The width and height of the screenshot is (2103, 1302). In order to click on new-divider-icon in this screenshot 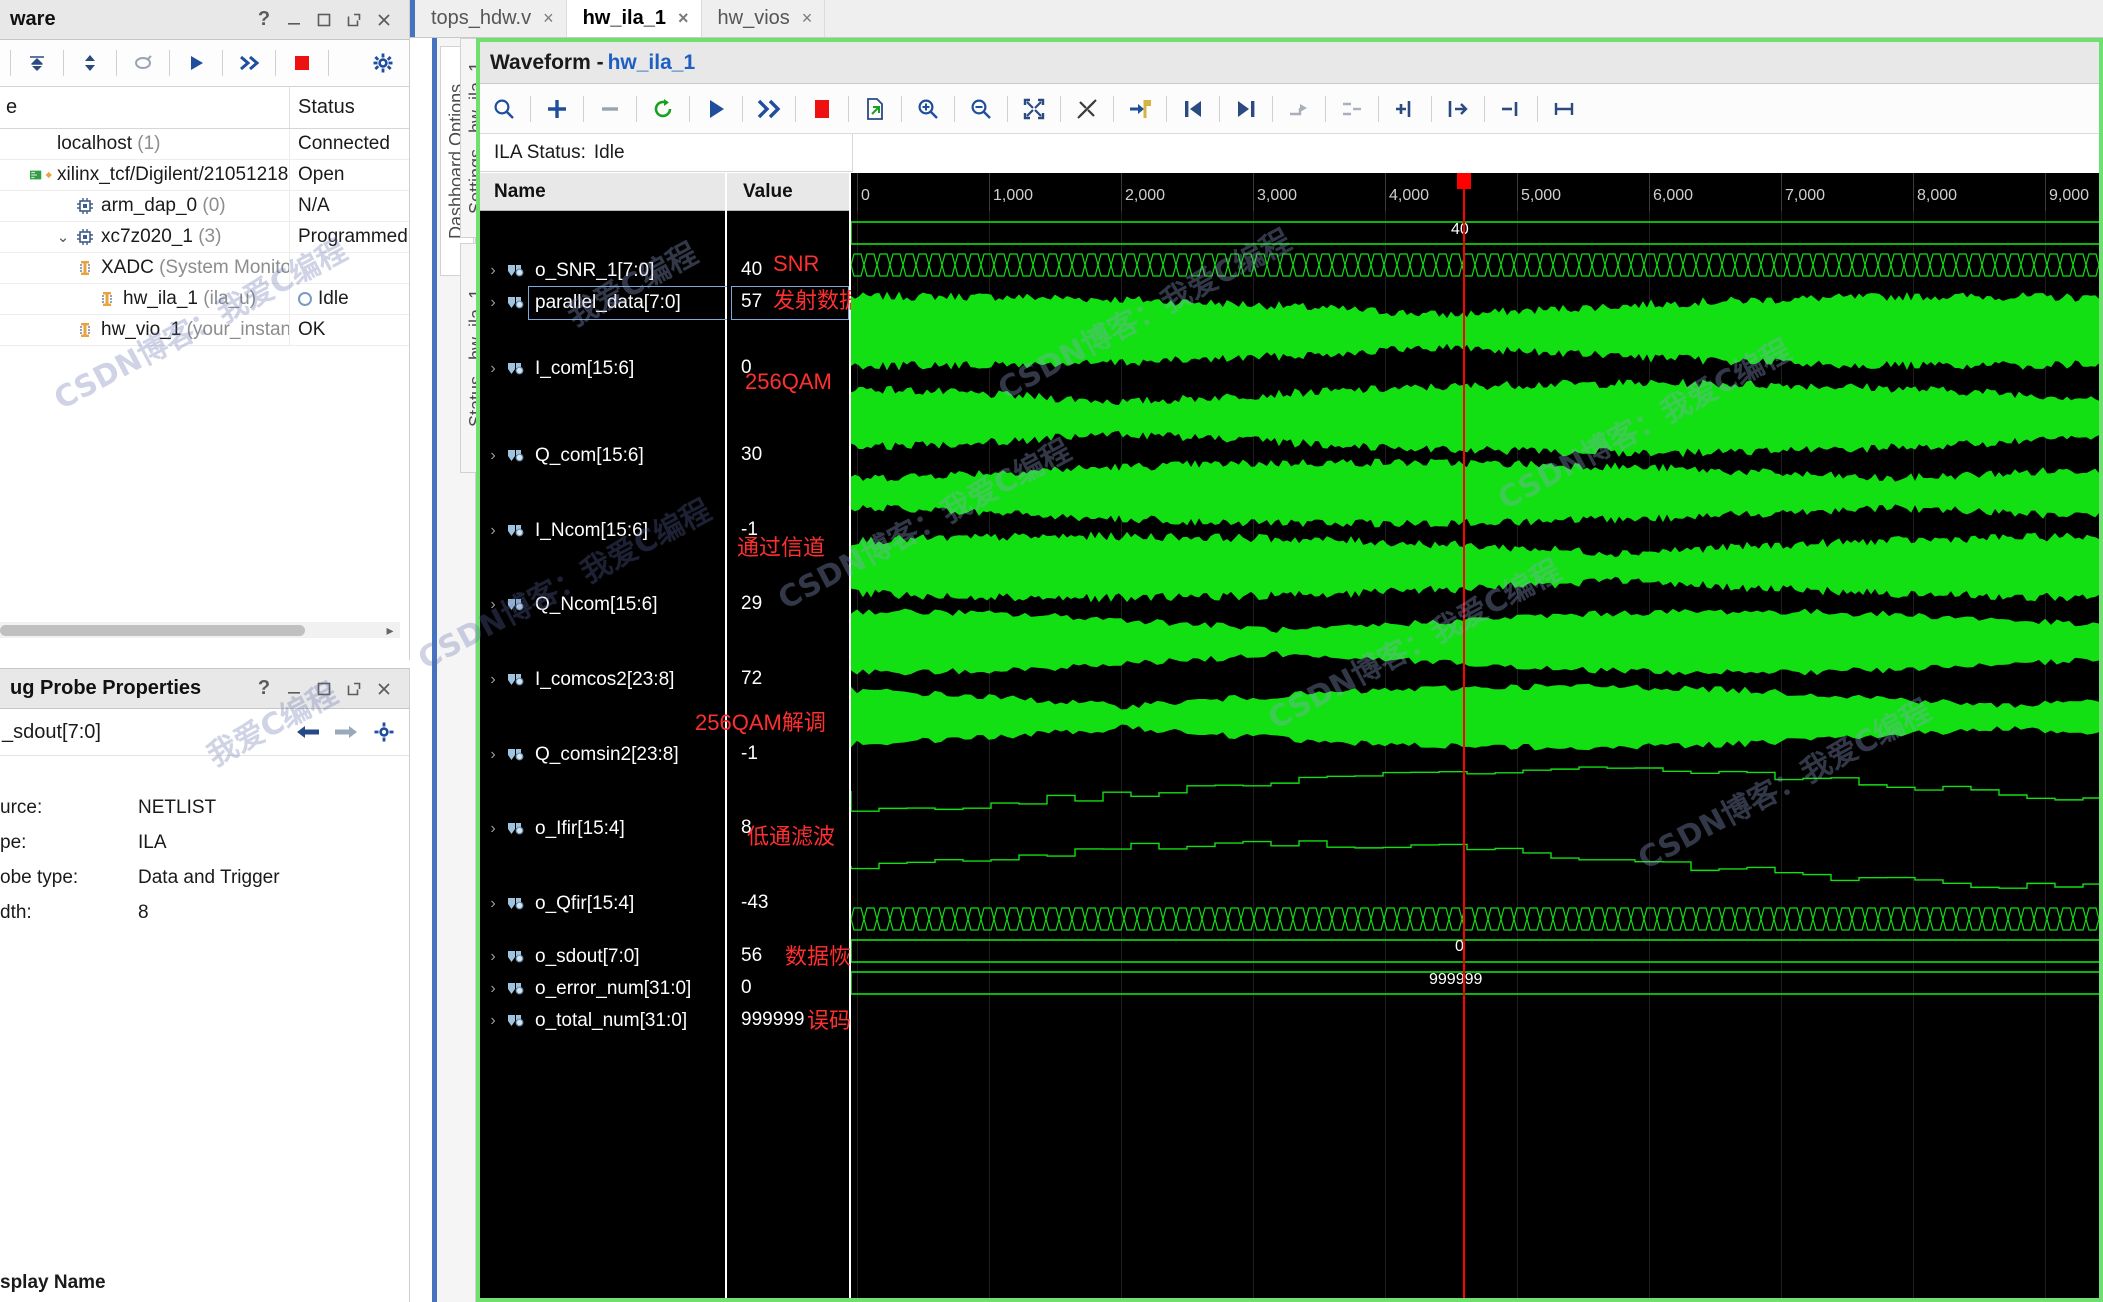, I will do `click(1458, 109)`.